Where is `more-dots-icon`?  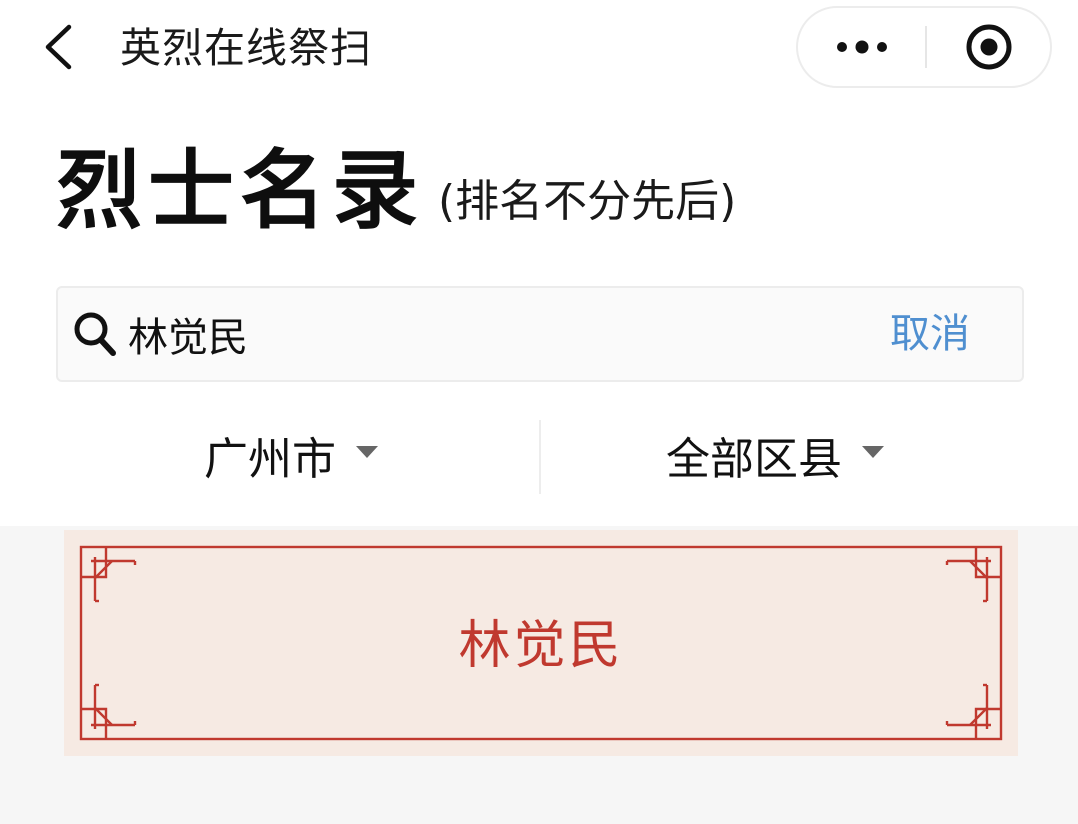 more-dots-icon is located at coordinates (862, 47).